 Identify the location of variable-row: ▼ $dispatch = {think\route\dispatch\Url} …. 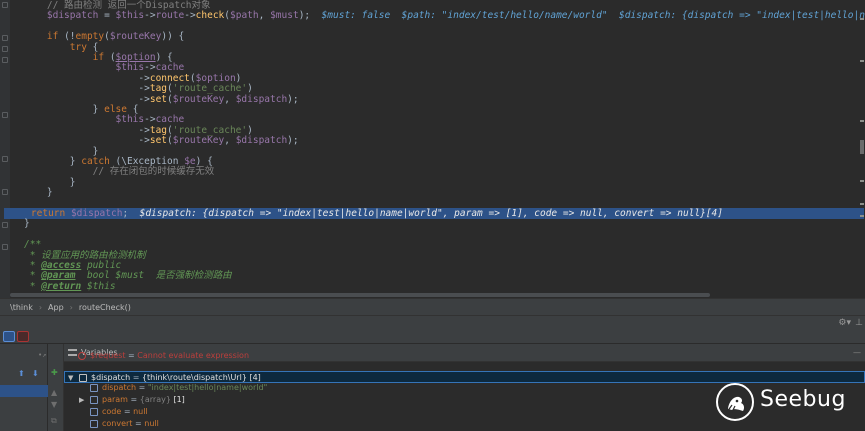
(464, 376).